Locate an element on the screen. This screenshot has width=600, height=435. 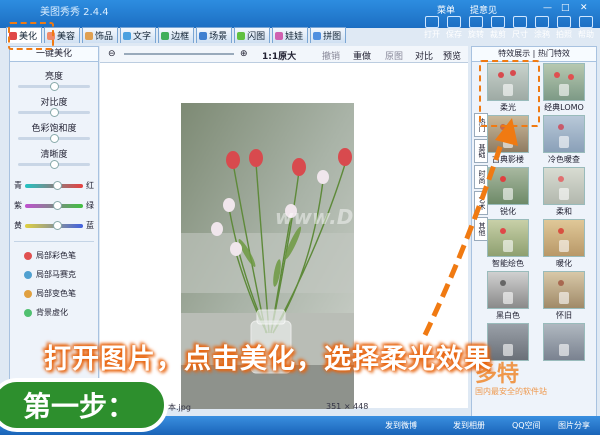
brand-slogan: 国内最安全的软件站 is located at coordinates (511, 391).